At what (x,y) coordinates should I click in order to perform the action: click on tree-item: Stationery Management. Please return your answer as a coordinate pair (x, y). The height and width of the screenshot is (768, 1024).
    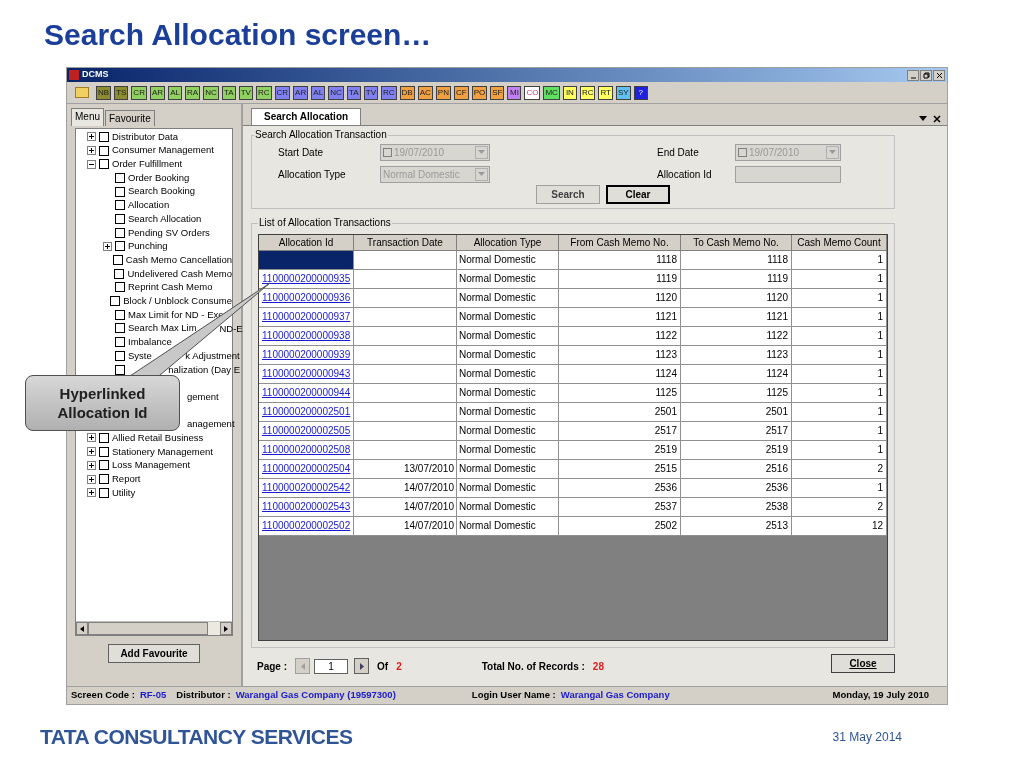
    Looking at the image, I should click on (162, 451).